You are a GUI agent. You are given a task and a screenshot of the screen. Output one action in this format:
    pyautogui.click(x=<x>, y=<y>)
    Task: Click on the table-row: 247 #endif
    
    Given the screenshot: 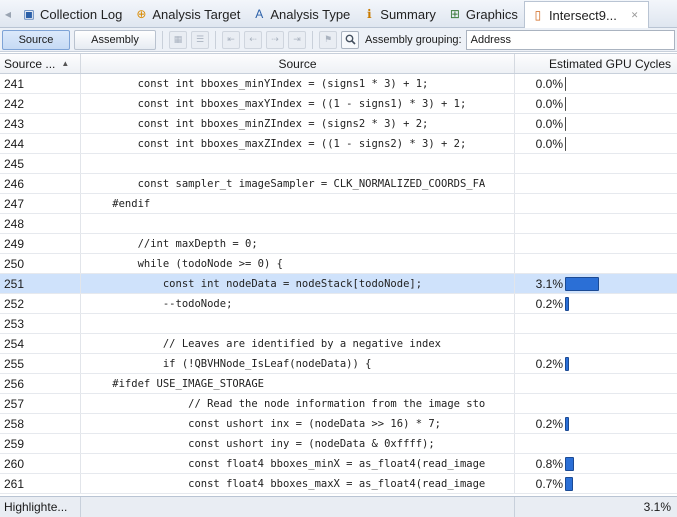 What is the action you would take?
    pyautogui.click(x=338, y=204)
    